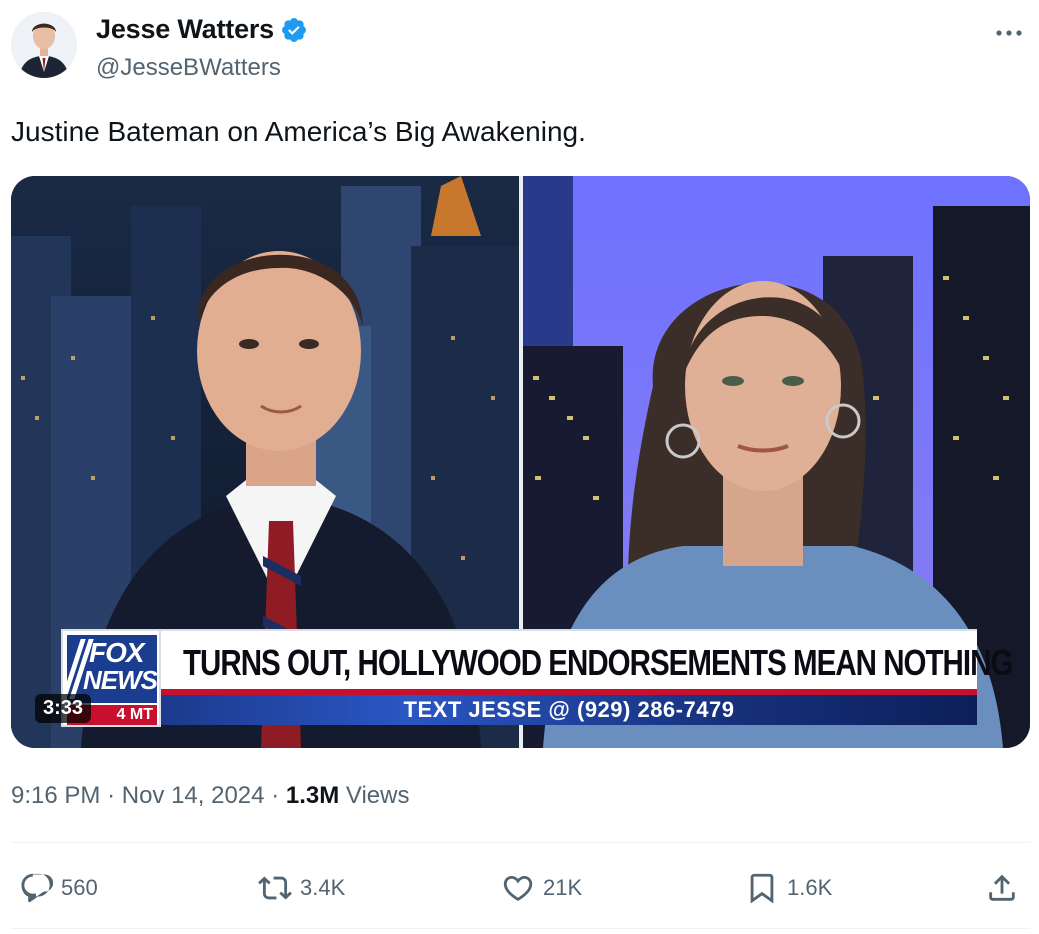 The height and width of the screenshot is (934, 1039). Describe the element at coordinates (569, 710) in the screenshot. I see `chyron-subline: TEXT JESSE @ (929) 286-7479` at that location.